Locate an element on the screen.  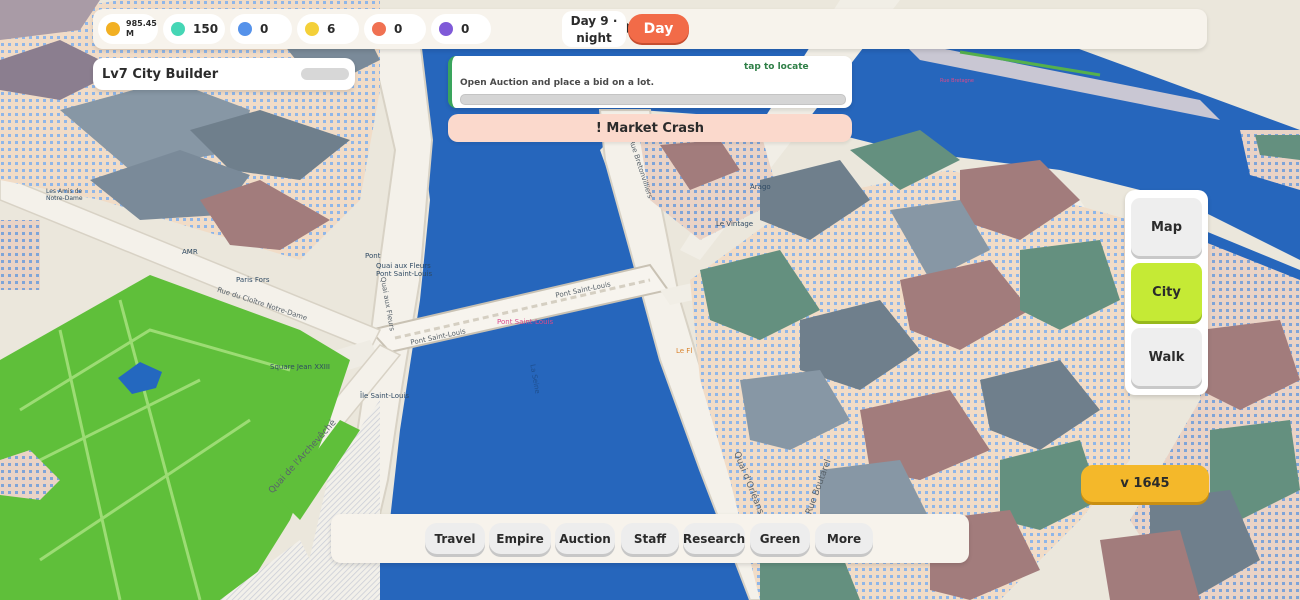
quest-locate-link: tap to locate is located at coordinates (776, 67).